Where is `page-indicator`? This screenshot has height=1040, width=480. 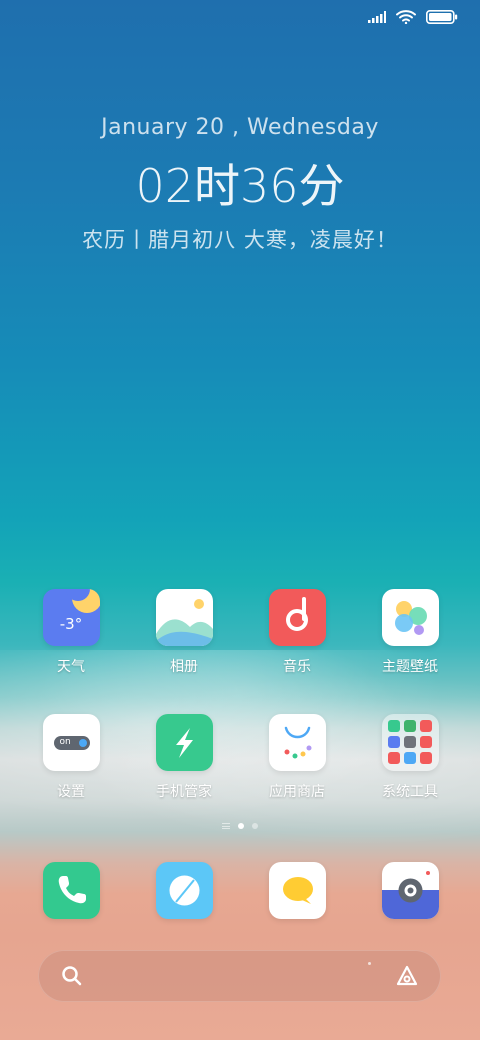
page-indicator is located at coordinates (240, 826).